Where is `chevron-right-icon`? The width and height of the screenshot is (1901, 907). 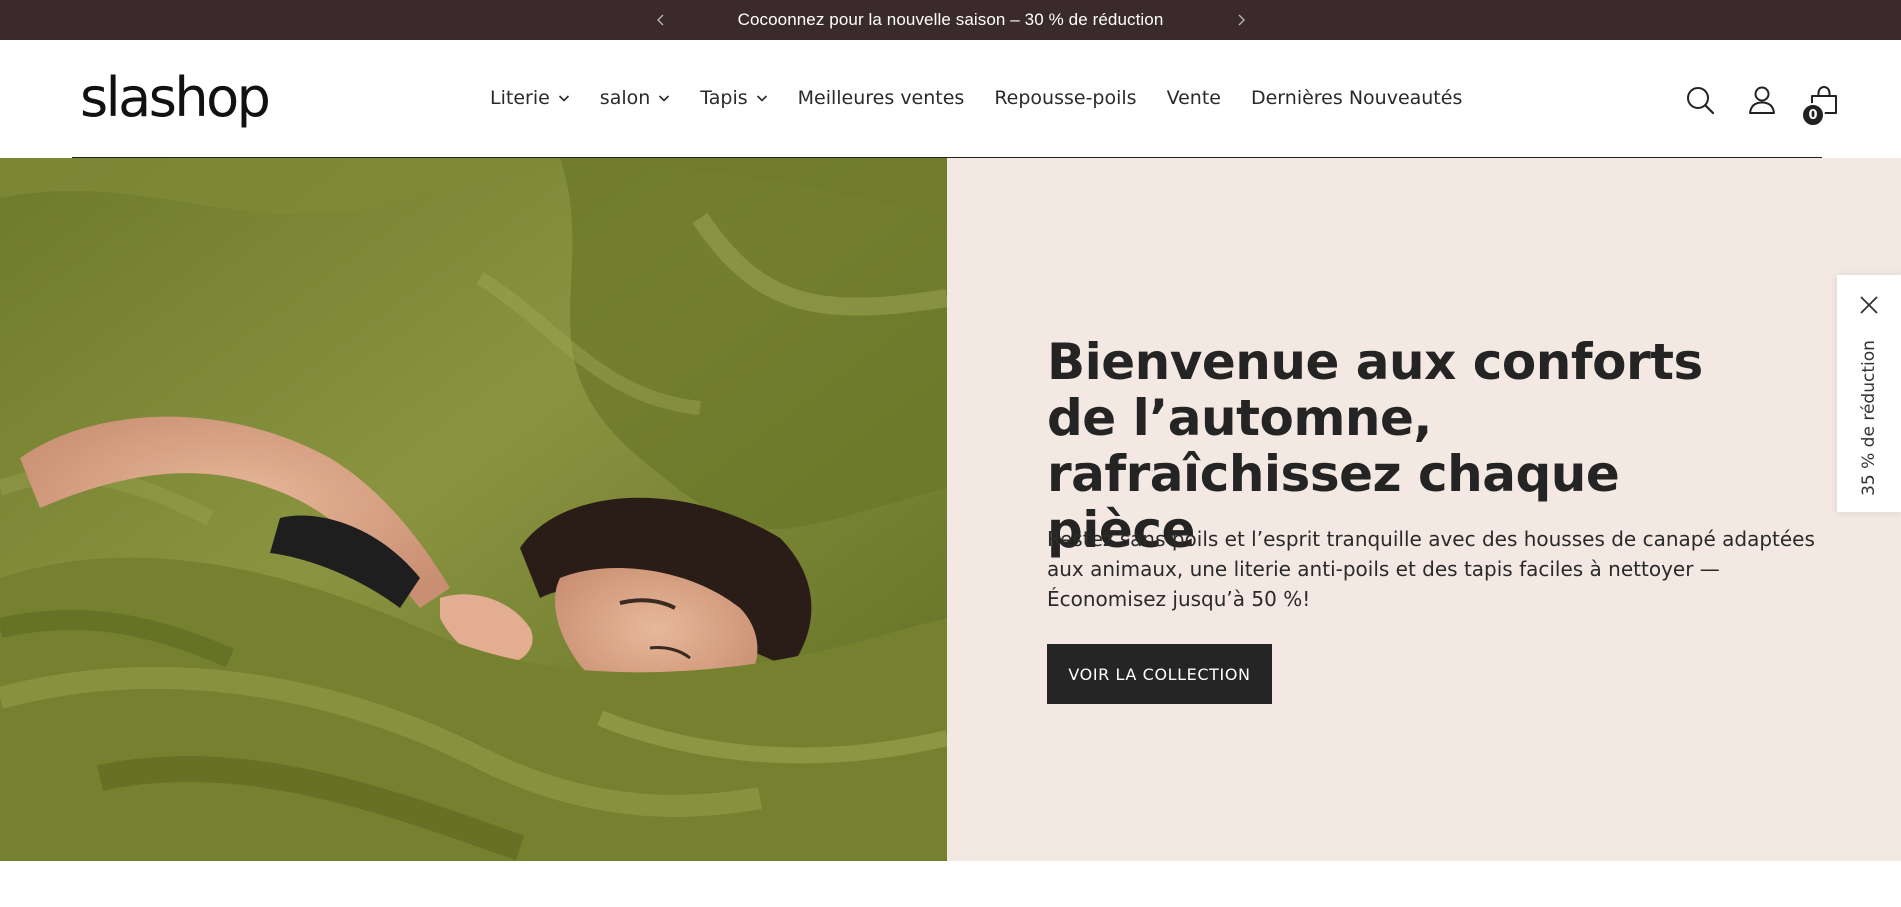
chevron-right-icon is located at coordinates (1241, 20).